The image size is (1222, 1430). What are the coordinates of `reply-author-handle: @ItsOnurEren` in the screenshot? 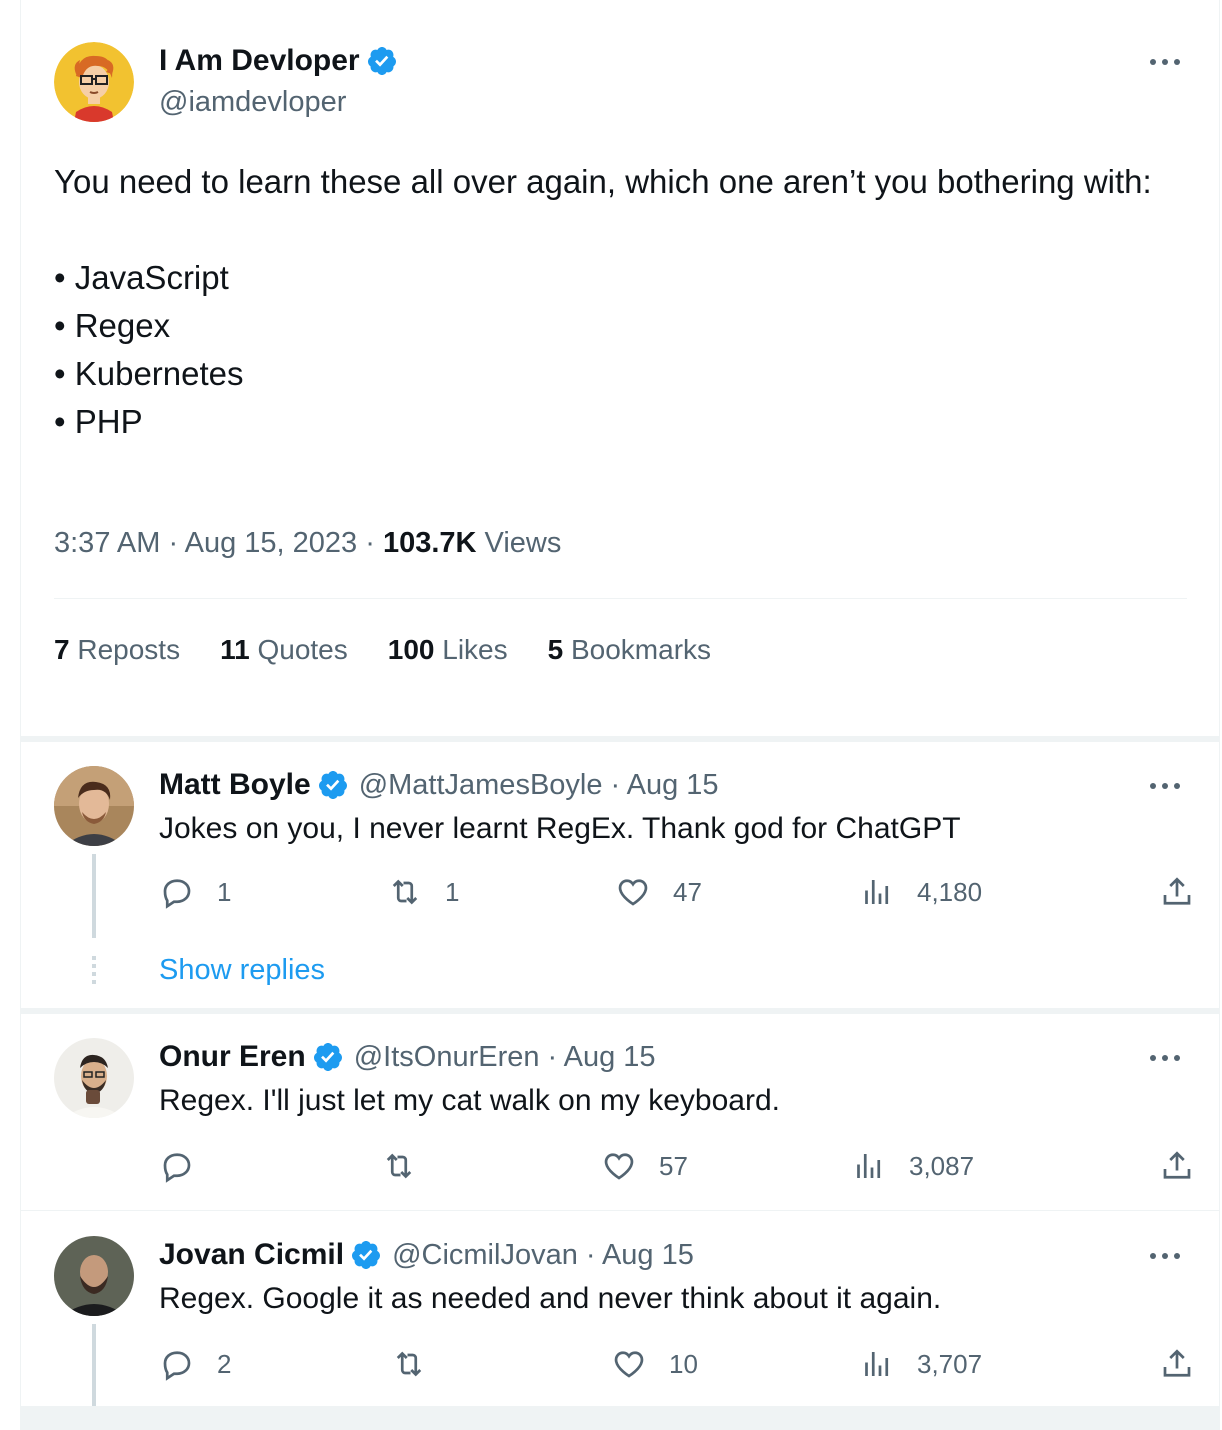 It's located at (447, 1057).